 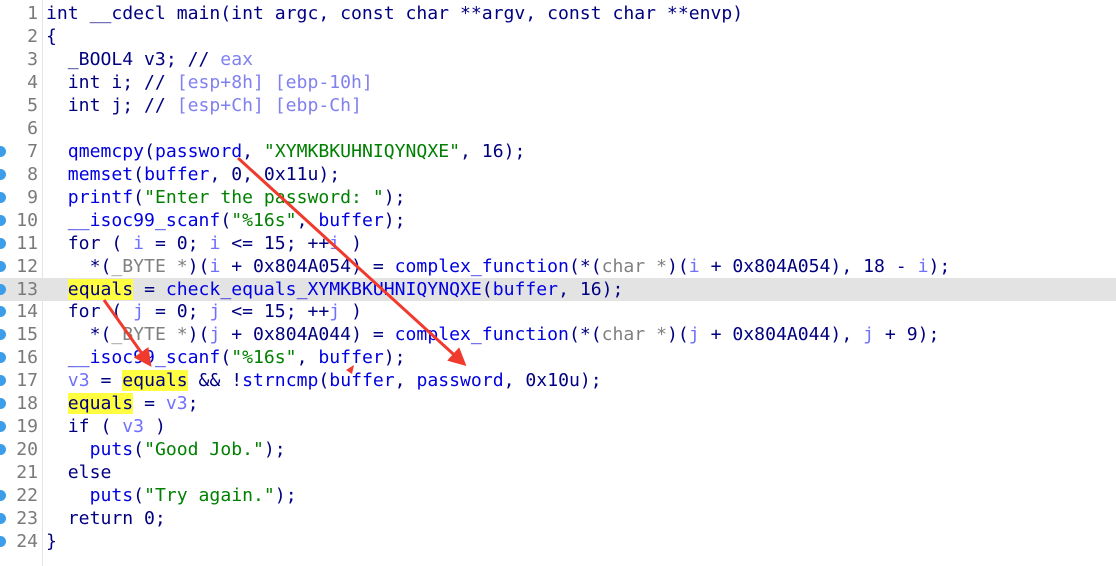 I want to click on code-text: );, so click(x=939, y=266).